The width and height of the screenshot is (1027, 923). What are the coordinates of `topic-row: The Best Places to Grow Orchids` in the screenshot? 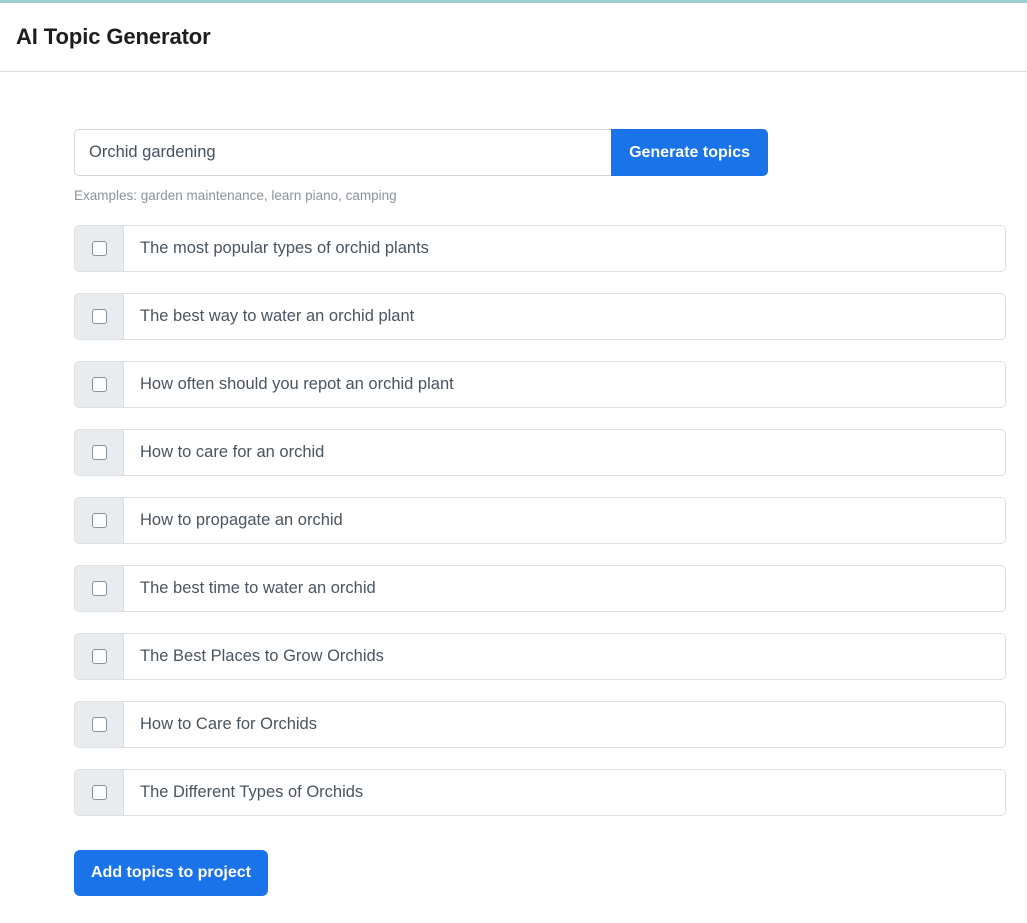 It's located at (540, 656).